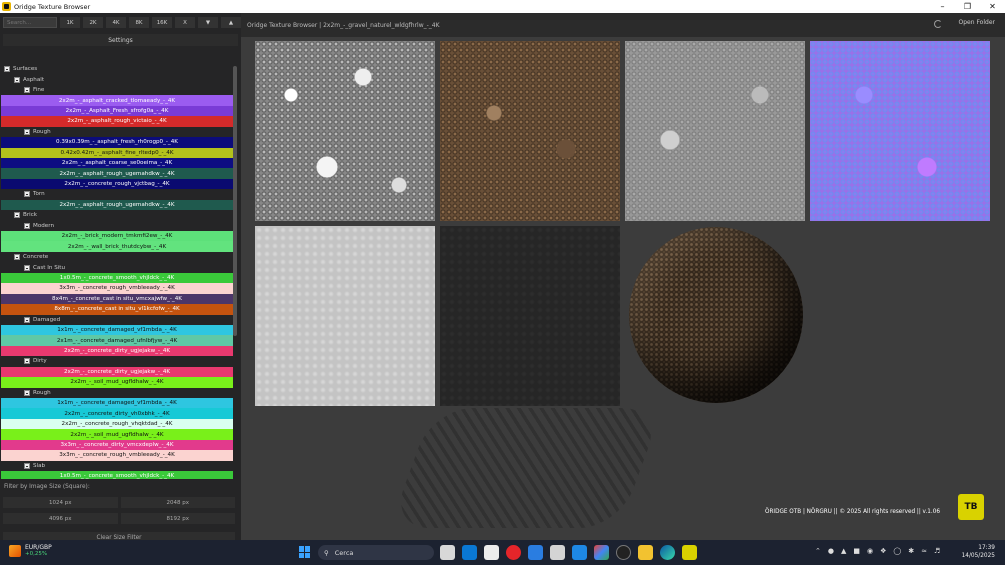 This screenshot has width=1005, height=565. What do you see at coordinates (992, 6) in the screenshot?
I see `close-button: ✕` at bounding box center [992, 6].